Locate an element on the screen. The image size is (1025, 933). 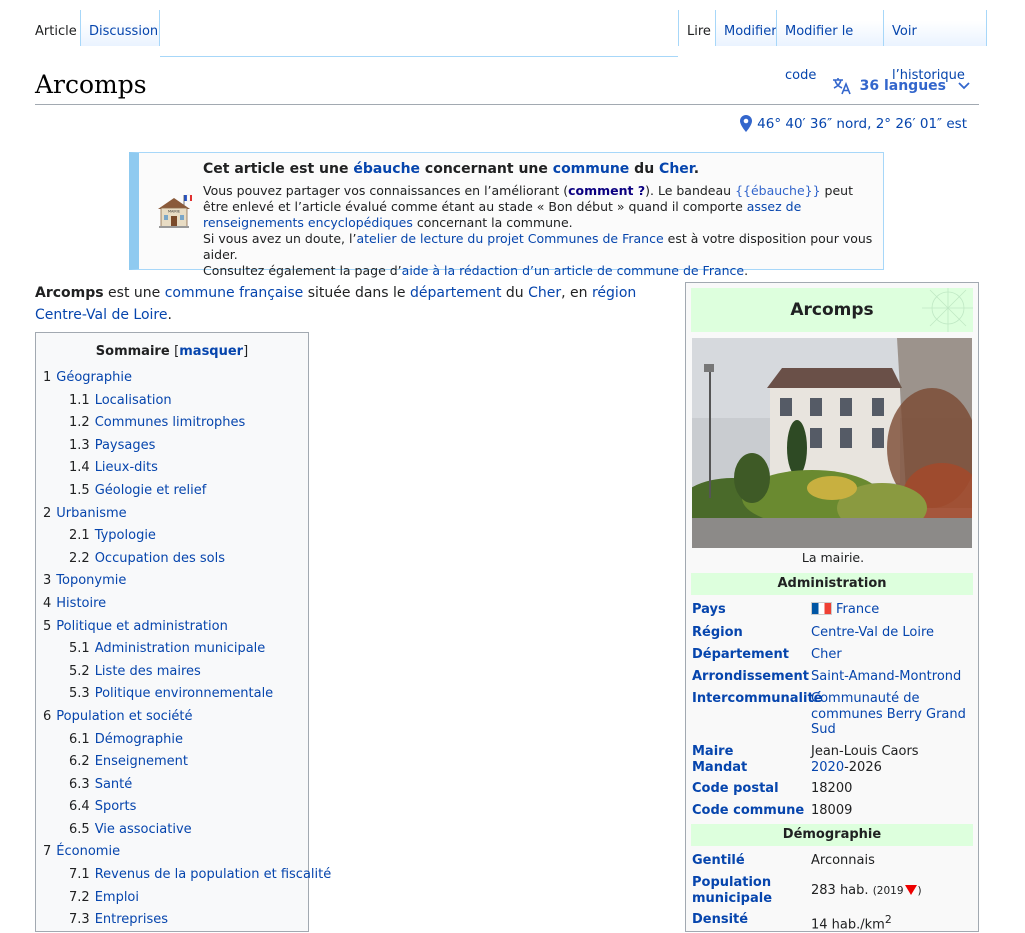
town-hall-icon: MAIRIE is located at coordinates (175, 211).